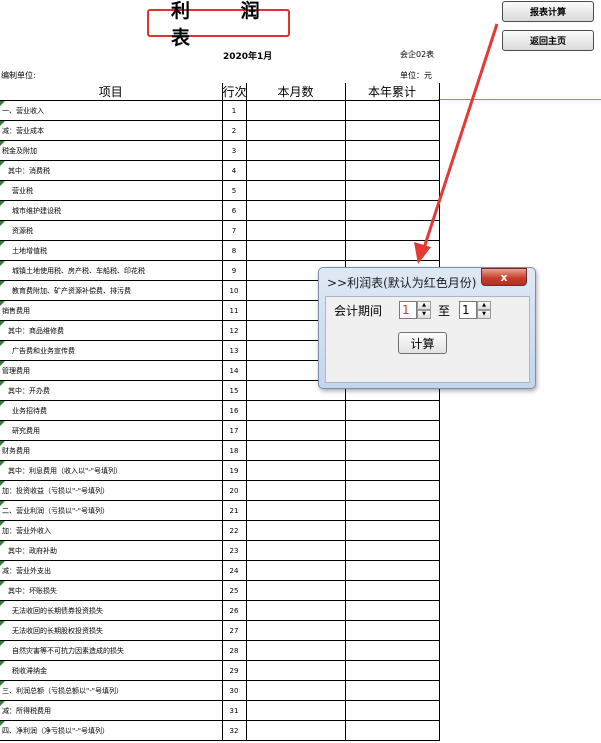 The height and width of the screenshot is (743, 601). Describe the element at coordinates (402, 283) in the screenshot. I see `dialog-title: >>利润表(默认为红色月份)` at that location.